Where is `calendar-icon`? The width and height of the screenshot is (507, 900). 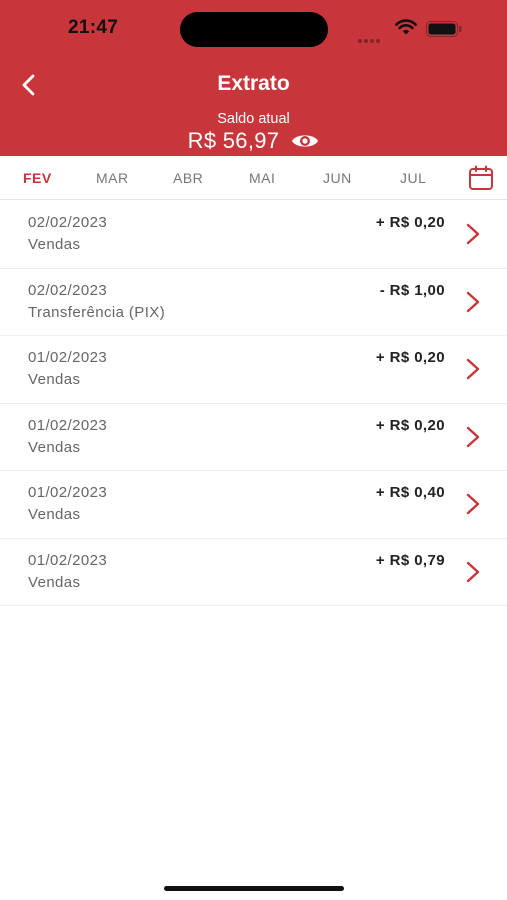
calendar-icon is located at coordinates (481, 178).